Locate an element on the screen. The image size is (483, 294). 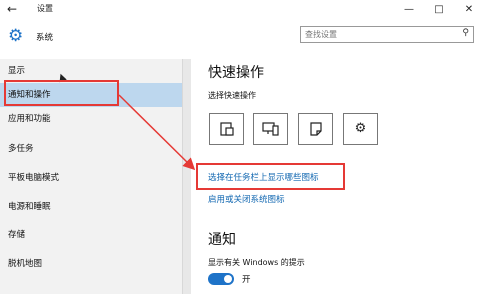
annotation-arrow is located at coordinates (157, 132).